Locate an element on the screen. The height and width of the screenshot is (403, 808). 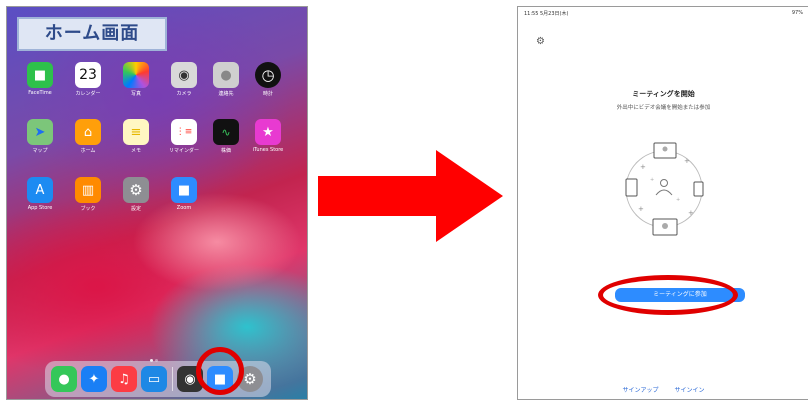
books-app: ▥ is located at coordinates (88, 190).